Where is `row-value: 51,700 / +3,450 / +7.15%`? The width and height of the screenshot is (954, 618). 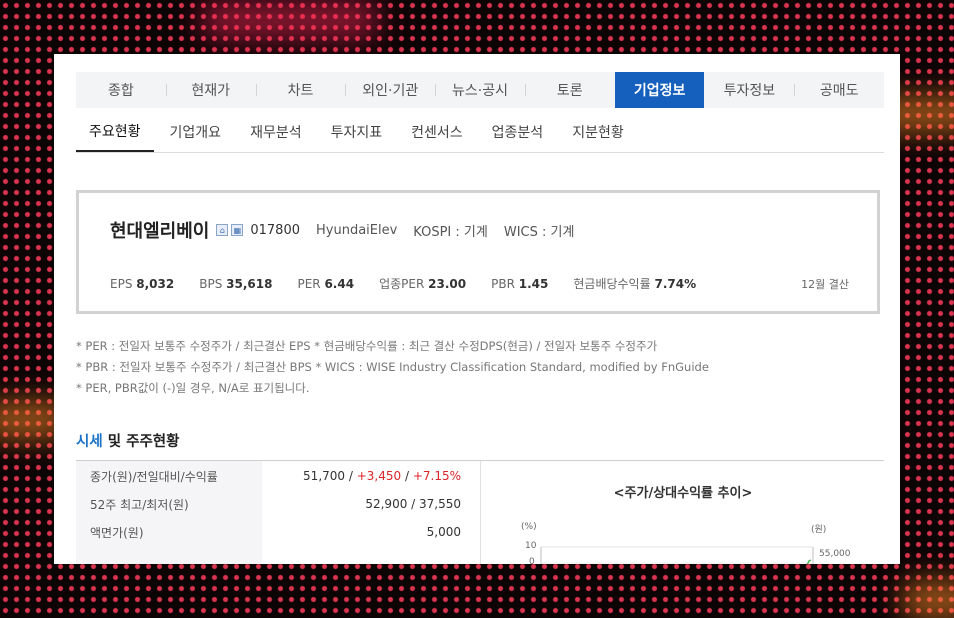 row-value: 51,700 / +3,450 / +7.15% is located at coordinates (382, 476).